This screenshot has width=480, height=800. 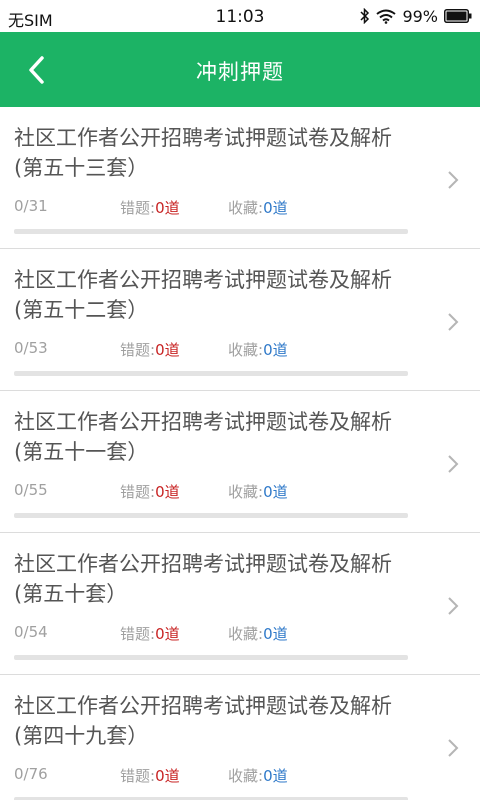 I want to click on exam-title: 社区工作者公开招聘考试押题试卷及解析(第五十一套）, so click(x=203, y=437).